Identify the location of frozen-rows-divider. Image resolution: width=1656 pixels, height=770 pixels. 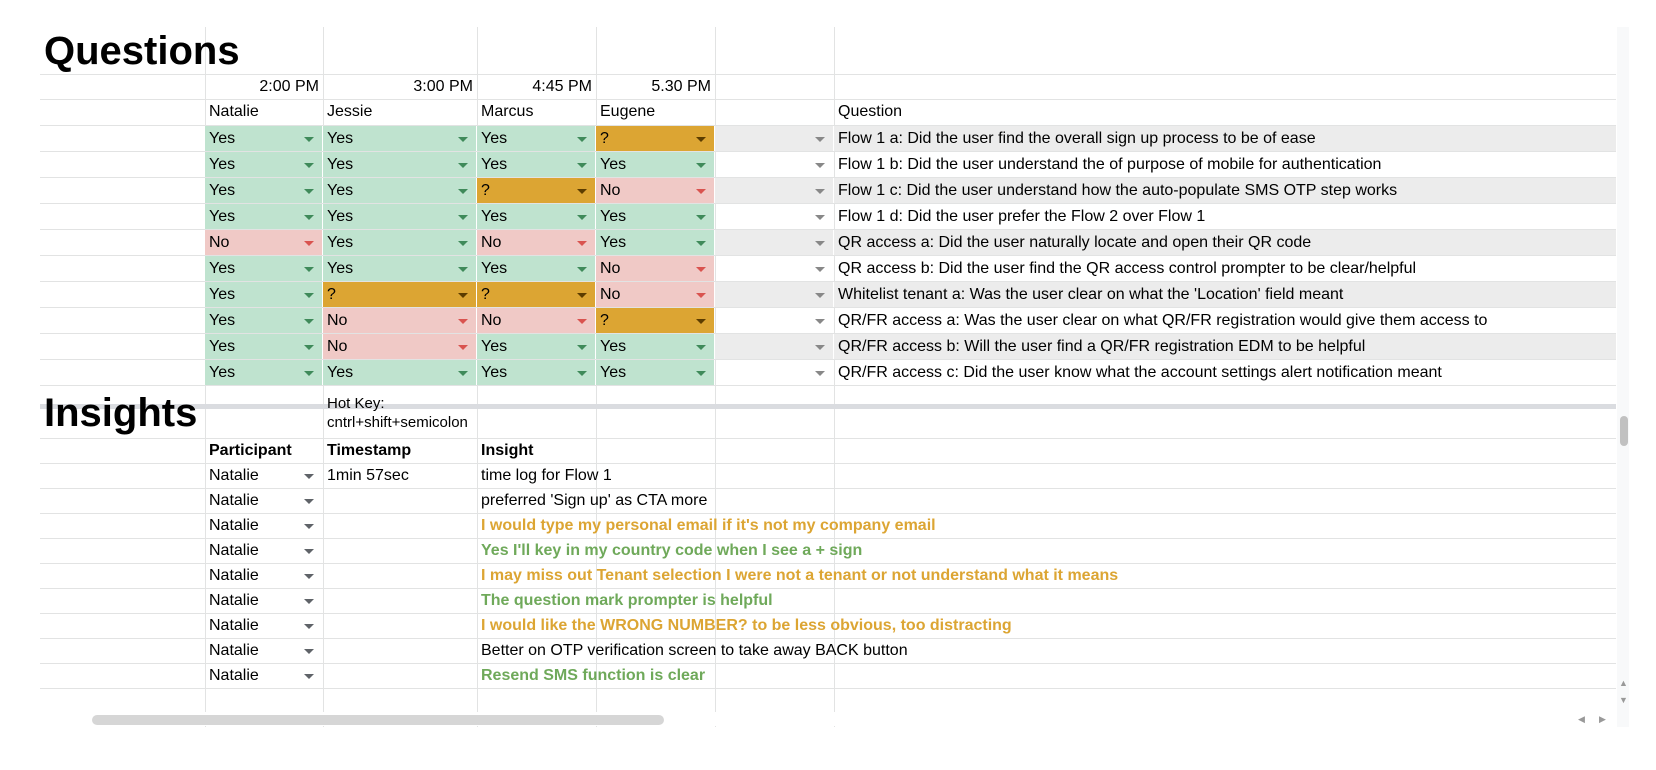
(828, 406).